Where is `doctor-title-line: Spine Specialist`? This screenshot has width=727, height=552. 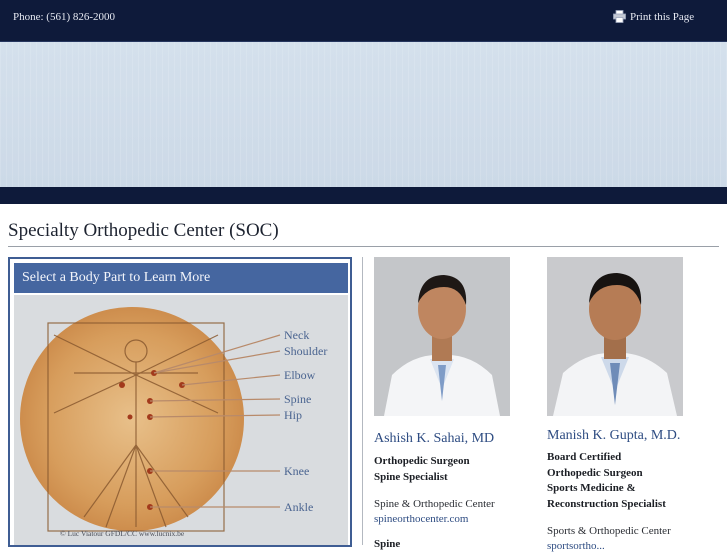
doctor-title-line: Spine Specialist is located at coordinates (411, 477).